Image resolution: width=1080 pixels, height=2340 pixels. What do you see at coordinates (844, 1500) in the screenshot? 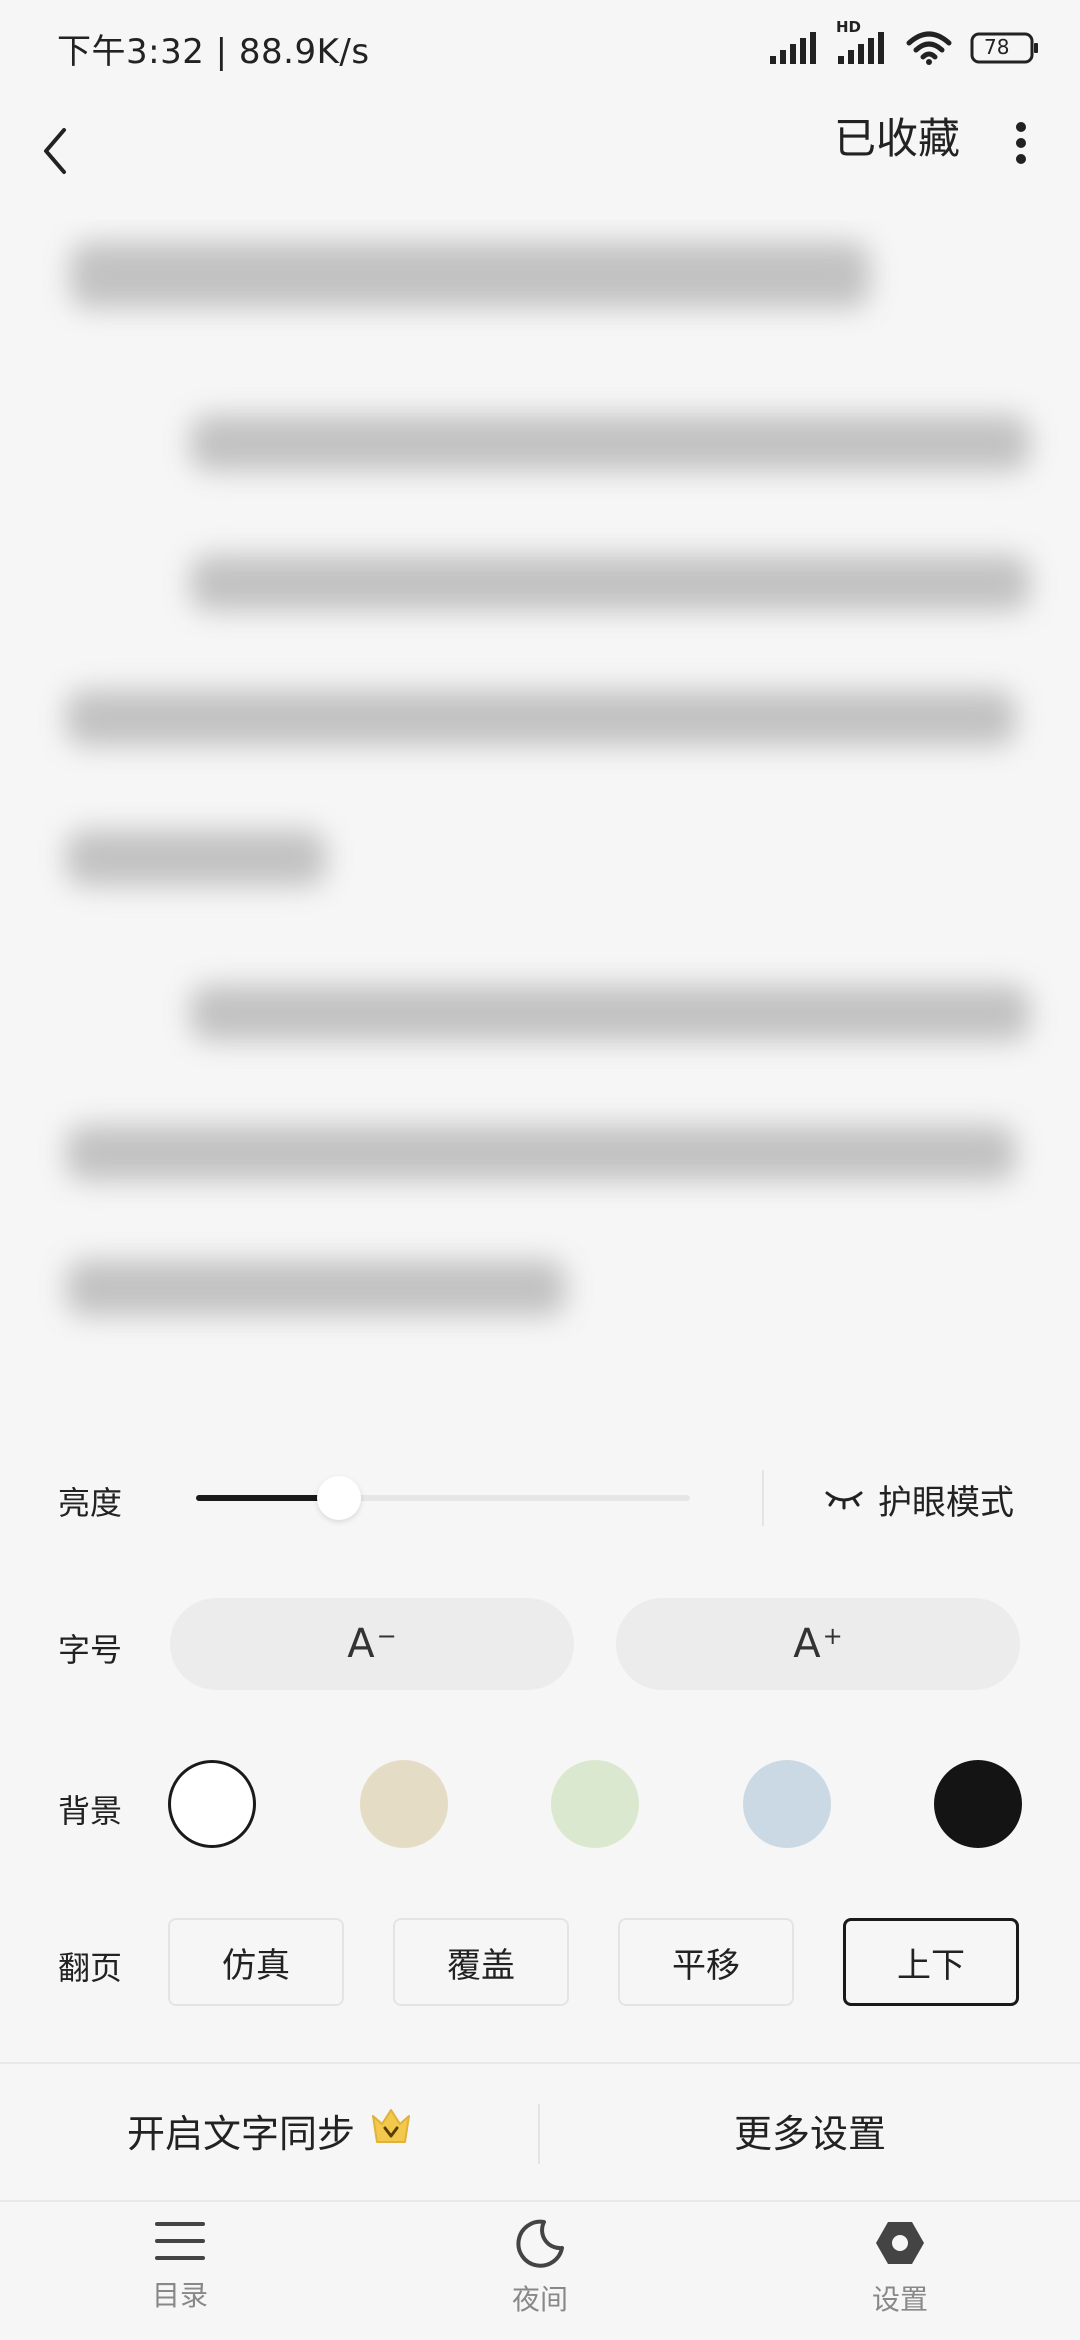
I see `eye-closed-icon` at bounding box center [844, 1500].